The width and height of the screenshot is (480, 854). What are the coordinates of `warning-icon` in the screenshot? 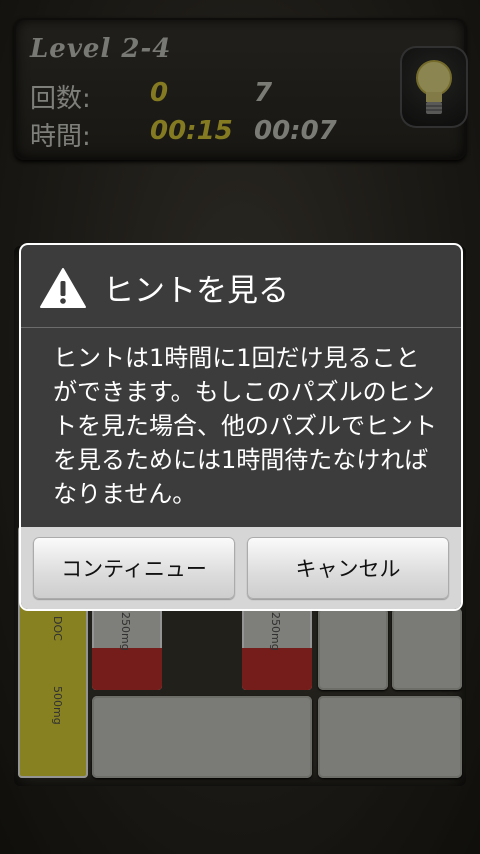 It's located at (63, 288).